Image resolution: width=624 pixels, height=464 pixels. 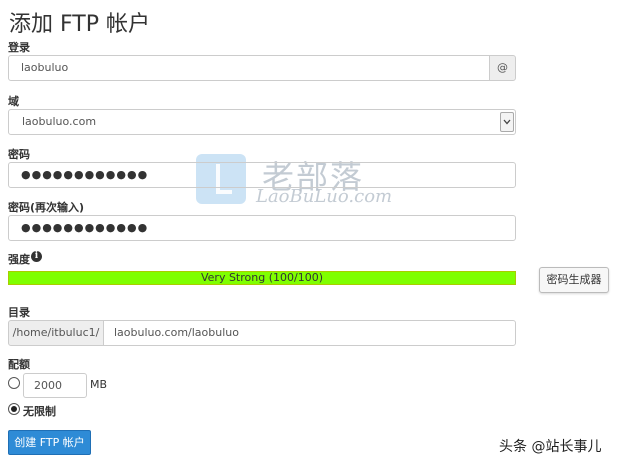 What do you see at coordinates (13, 101) in the screenshot?
I see `domain-label: 域` at bounding box center [13, 101].